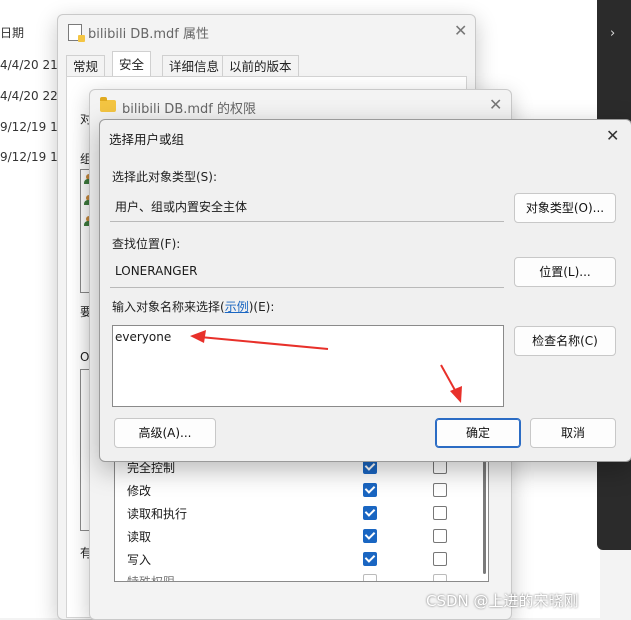  Describe the element at coordinates (326, 366) in the screenshot. I see `annotation-arrows` at that location.